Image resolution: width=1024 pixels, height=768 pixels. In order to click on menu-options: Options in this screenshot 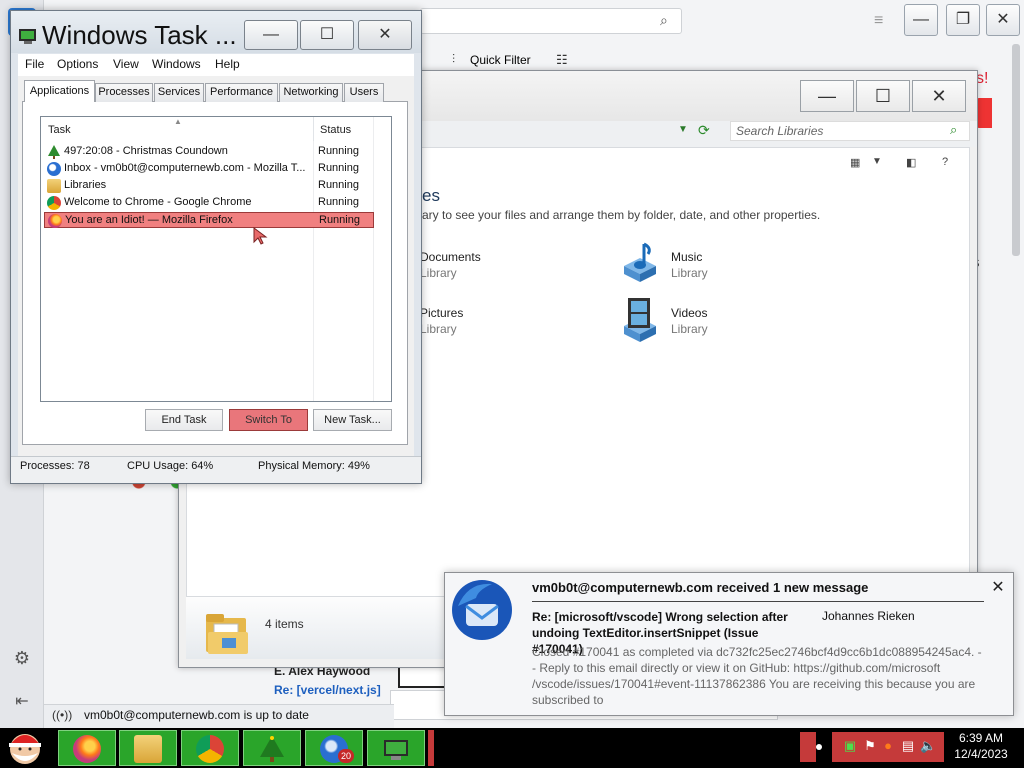, I will do `click(77, 65)`.